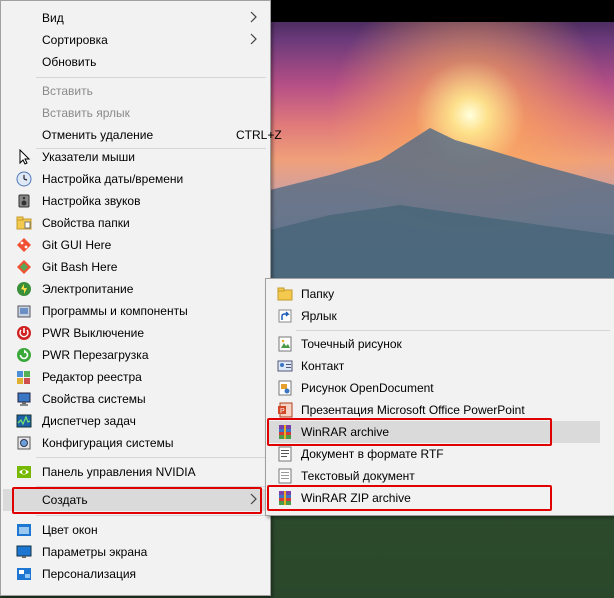 The width and height of the screenshot is (614, 598). Describe the element at coordinates (135, 530) in the screenshot. I see `menu-item-window-color: Цвет окон` at that location.